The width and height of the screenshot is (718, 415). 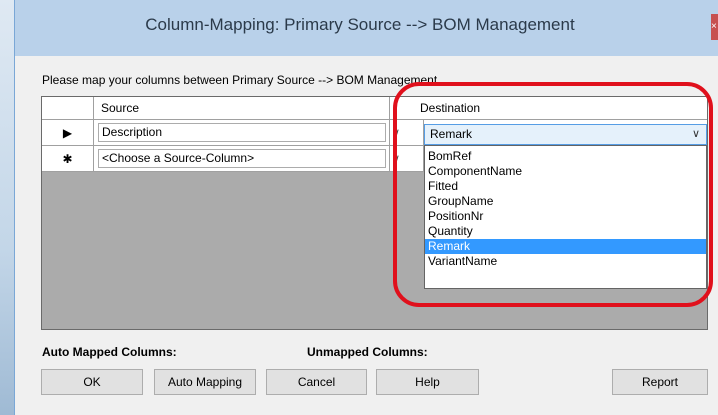 What do you see at coordinates (132, 132) in the screenshot?
I see `source-column-value: Description` at bounding box center [132, 132].